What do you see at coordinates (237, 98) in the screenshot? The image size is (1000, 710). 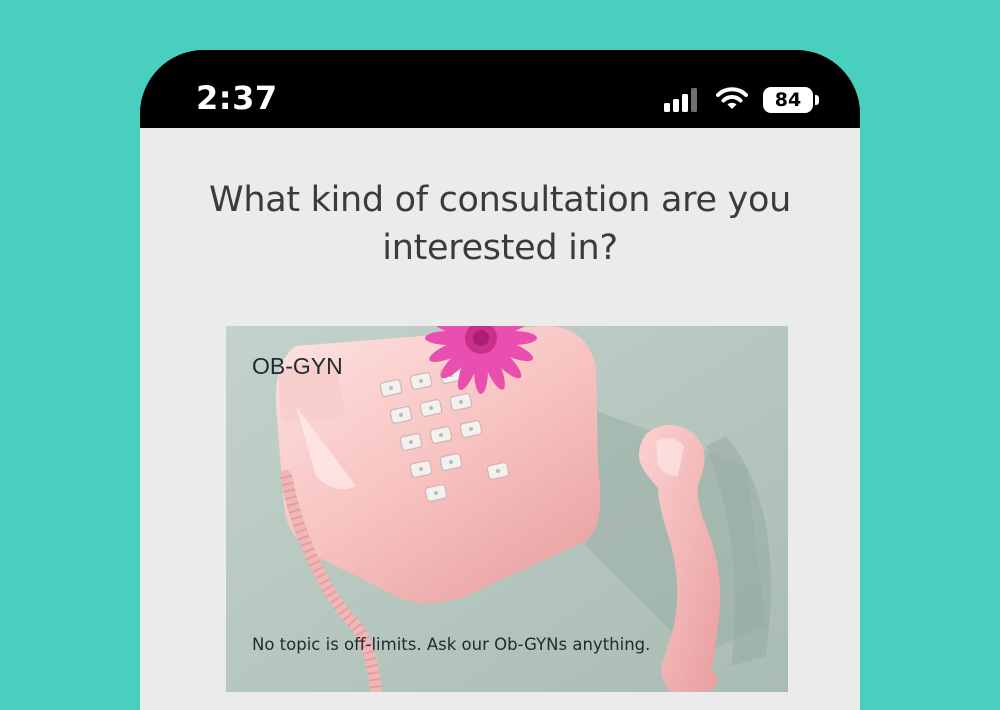 I see `status-time: 2:37` at bounding box center [237, 98].